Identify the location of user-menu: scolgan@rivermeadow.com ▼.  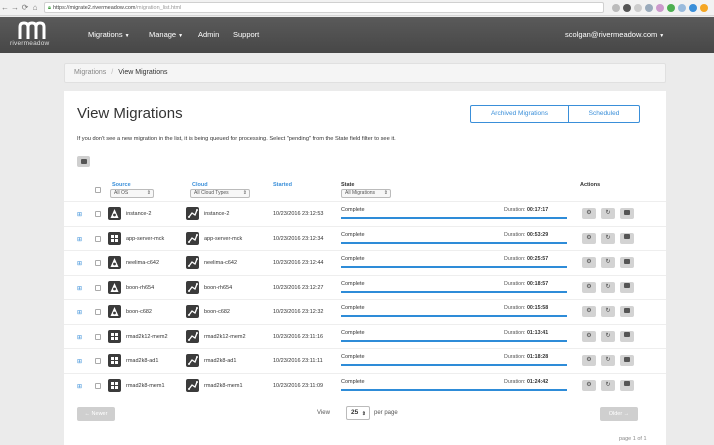
(614, 34).